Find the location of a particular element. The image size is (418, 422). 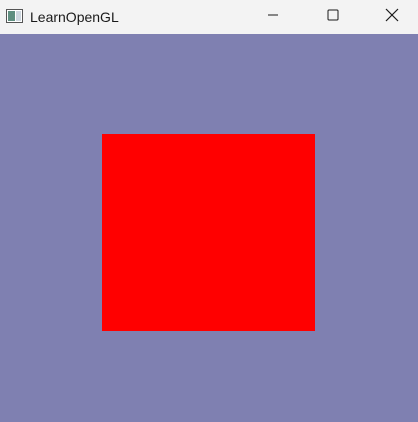

app-icon is located at coordinates (14, 16).